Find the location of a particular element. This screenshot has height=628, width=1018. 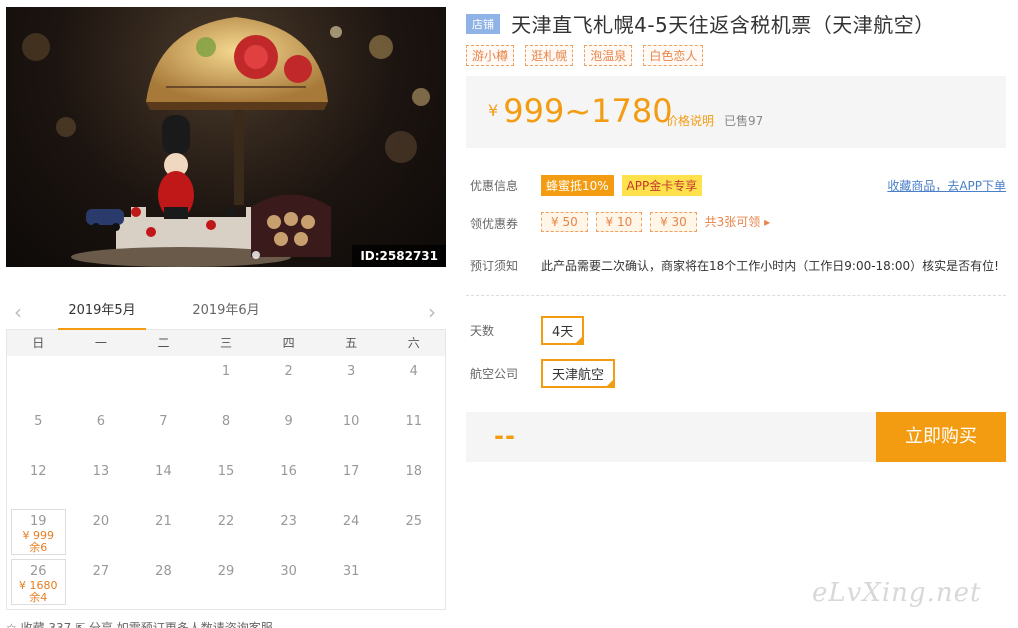

product-tags: 游小樽 逛札幌 泡温泉 白色恋人 is located at coordinates (587, 55).